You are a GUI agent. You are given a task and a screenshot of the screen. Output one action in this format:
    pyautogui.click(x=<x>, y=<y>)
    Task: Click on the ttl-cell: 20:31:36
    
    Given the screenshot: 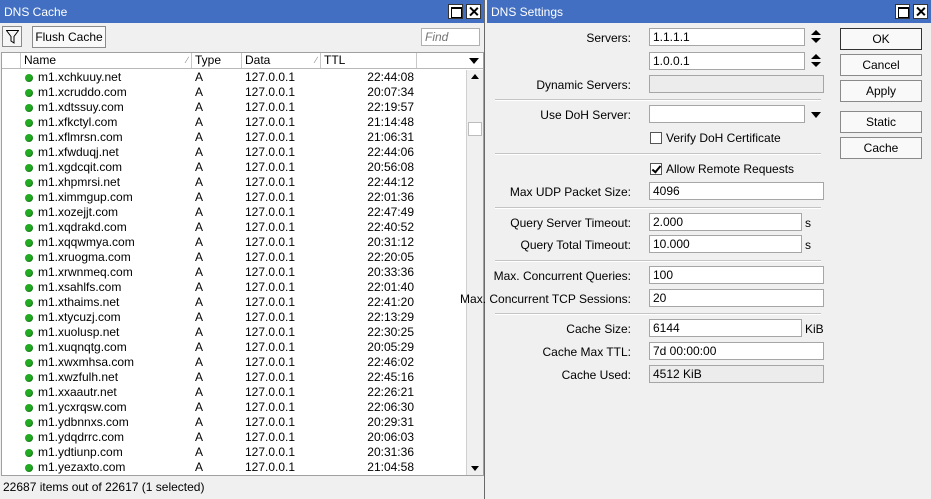 What is the action you would take?
    pyautogui.click(x=390, y=452)
    